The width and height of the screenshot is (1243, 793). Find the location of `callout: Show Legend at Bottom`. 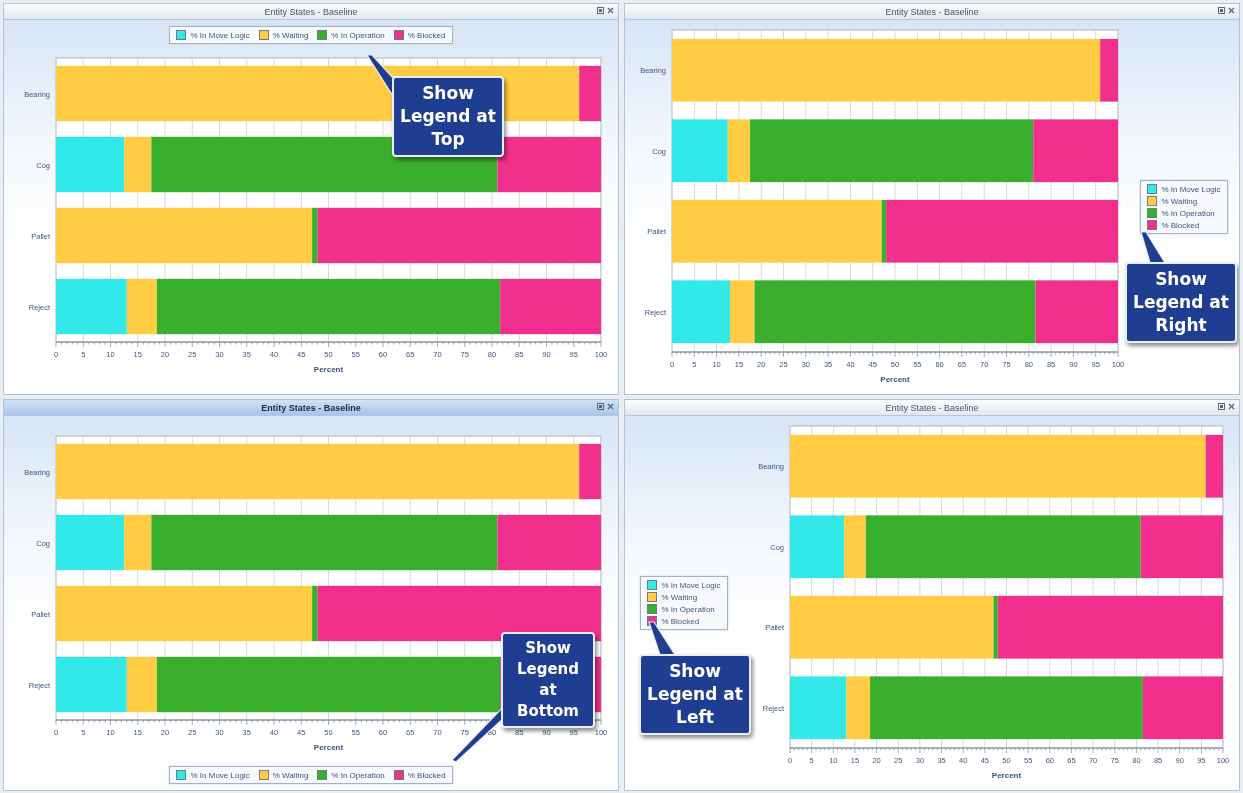

callout: Show Legend at Bottom is located at coordinates (548, 680).